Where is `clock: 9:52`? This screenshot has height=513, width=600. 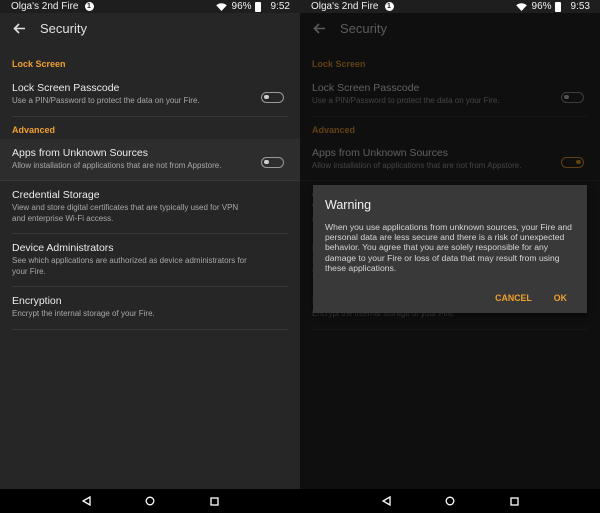
clock: 9:52 is located at coordinates (280, 6).